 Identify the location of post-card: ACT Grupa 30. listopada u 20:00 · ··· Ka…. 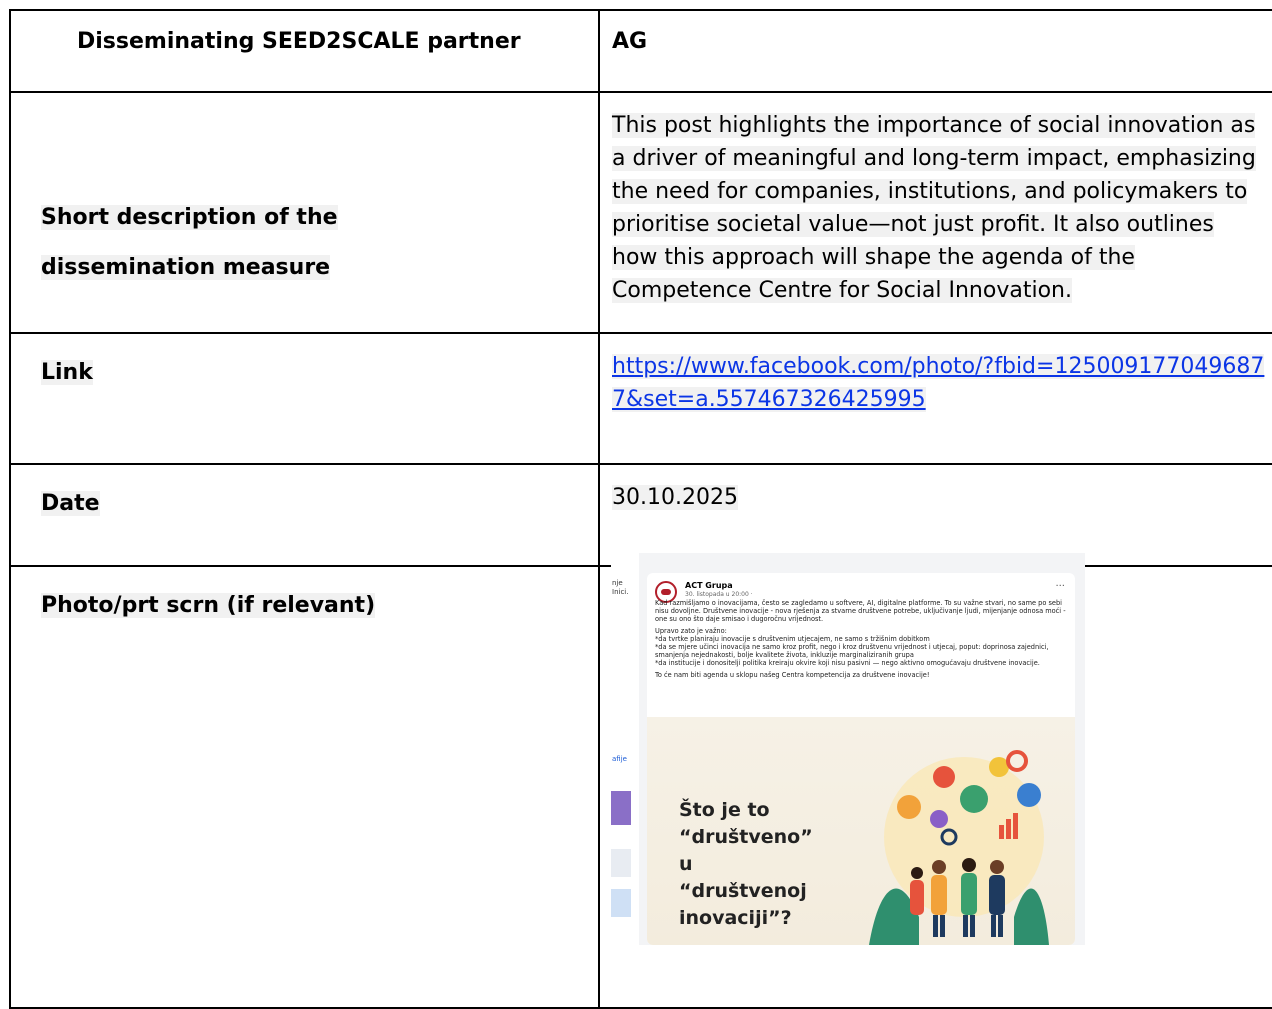
(861, 759).